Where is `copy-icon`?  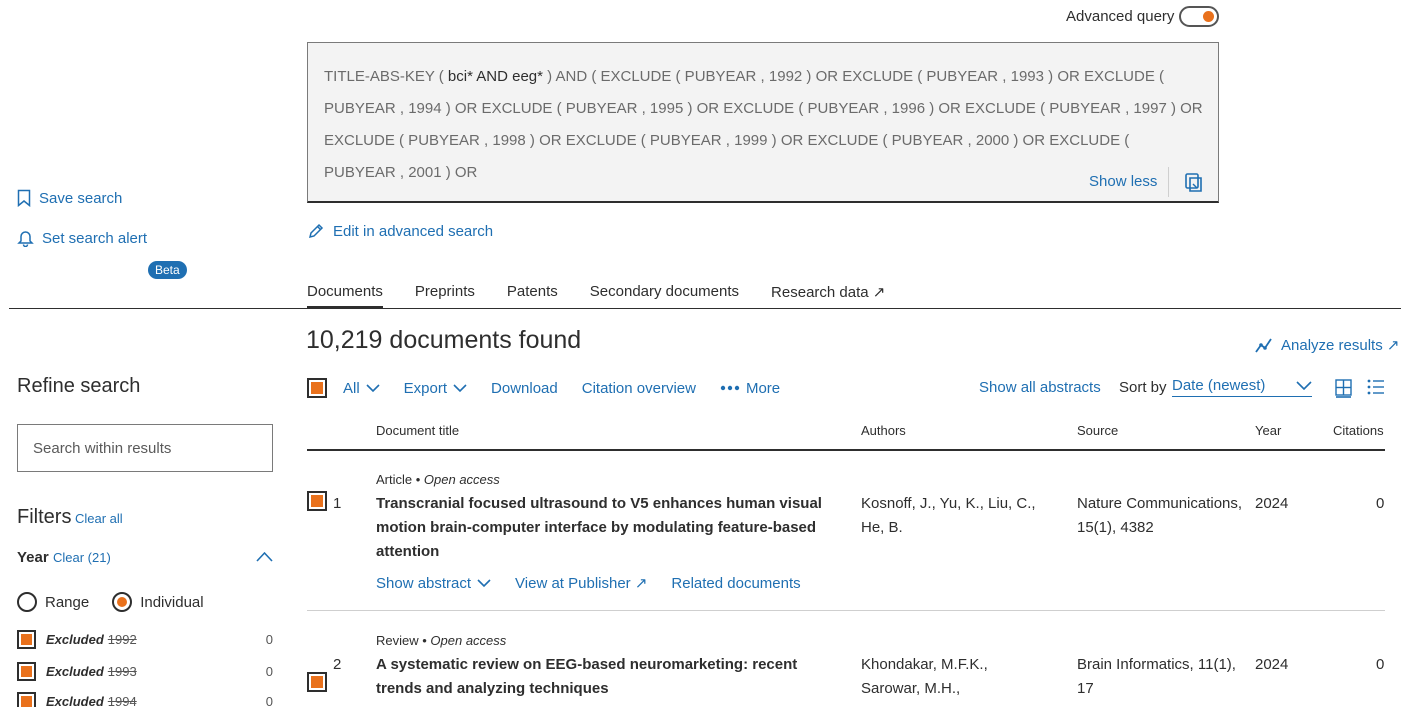
copy-icon is located at coordinates (1194, 183).